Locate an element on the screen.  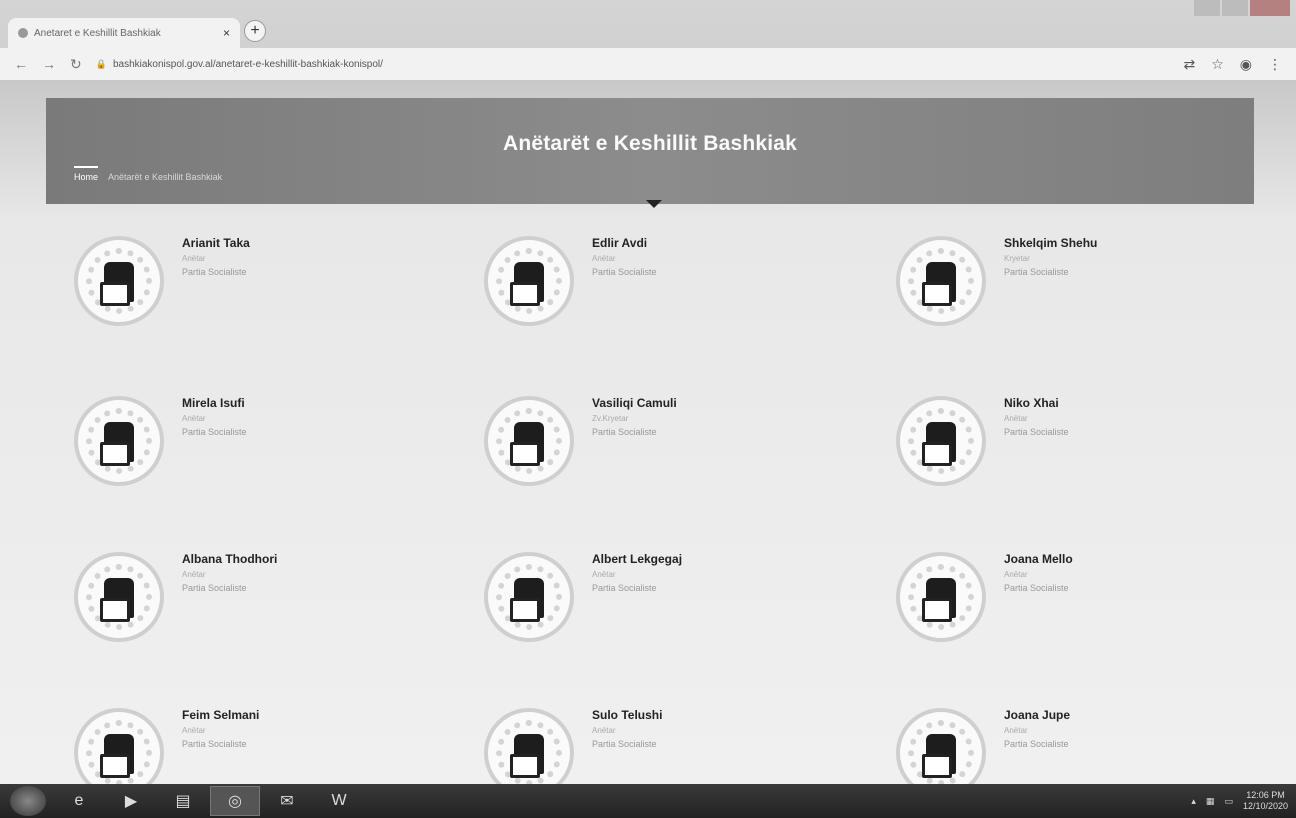
caret-down-icon is located at coordinates (654, 204).